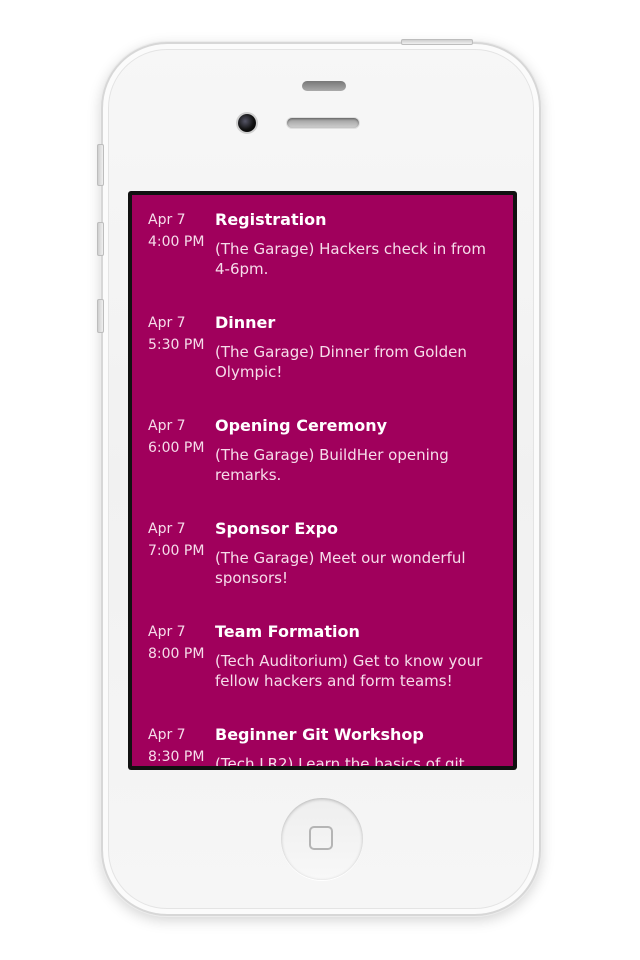 The height and width of the screenshot is (960, 640). Describe the element at coordinates (100, 165) in the screenshot. I see `silent-switch` at that location.